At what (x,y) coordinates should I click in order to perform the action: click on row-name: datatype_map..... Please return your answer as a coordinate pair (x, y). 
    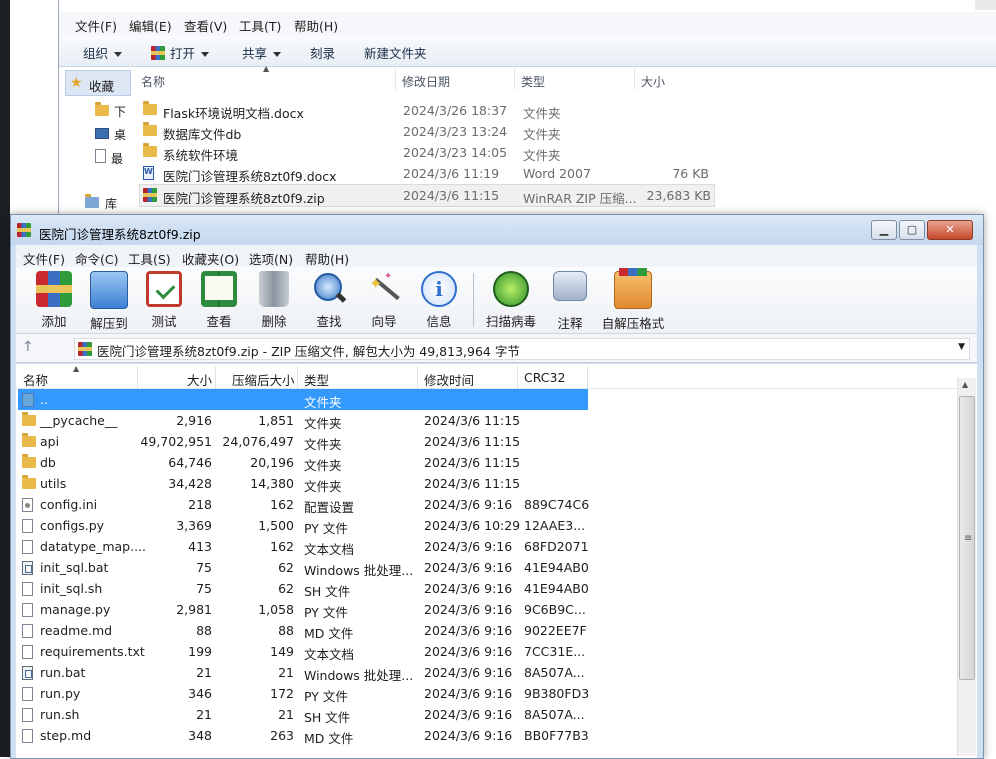
    Looking at the image, I should click on (93, 546).